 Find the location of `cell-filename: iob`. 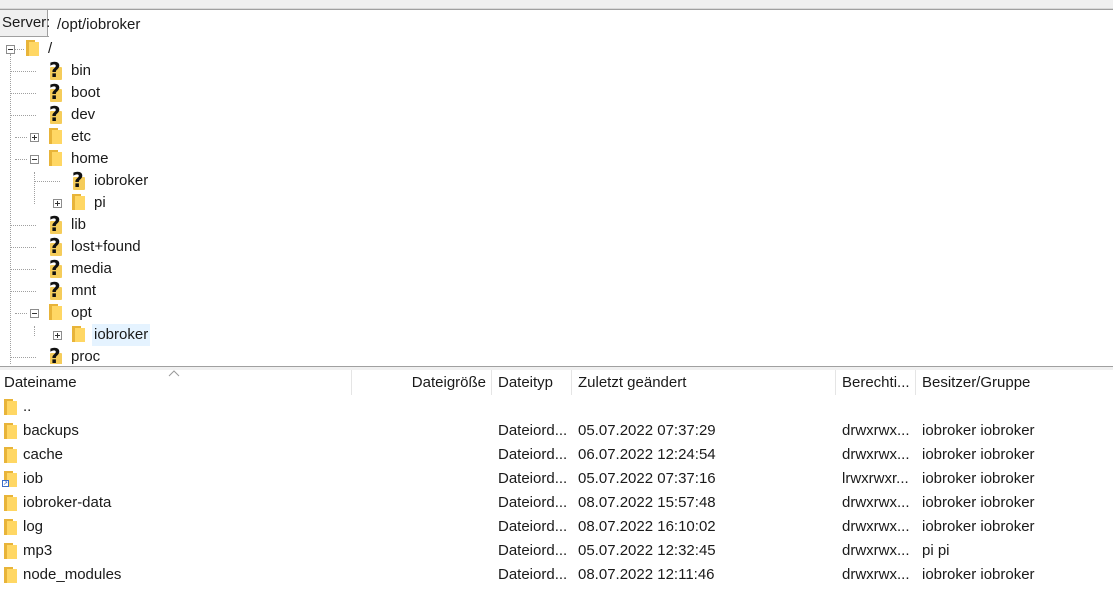

cell-filename: iob is located at coordinates (33, 478).